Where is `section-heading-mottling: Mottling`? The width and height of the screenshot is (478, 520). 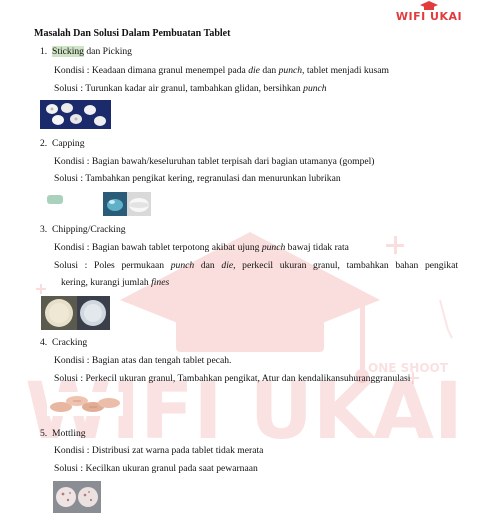 section-heading-mottling: Mottling is located at coordinates (69, 433).